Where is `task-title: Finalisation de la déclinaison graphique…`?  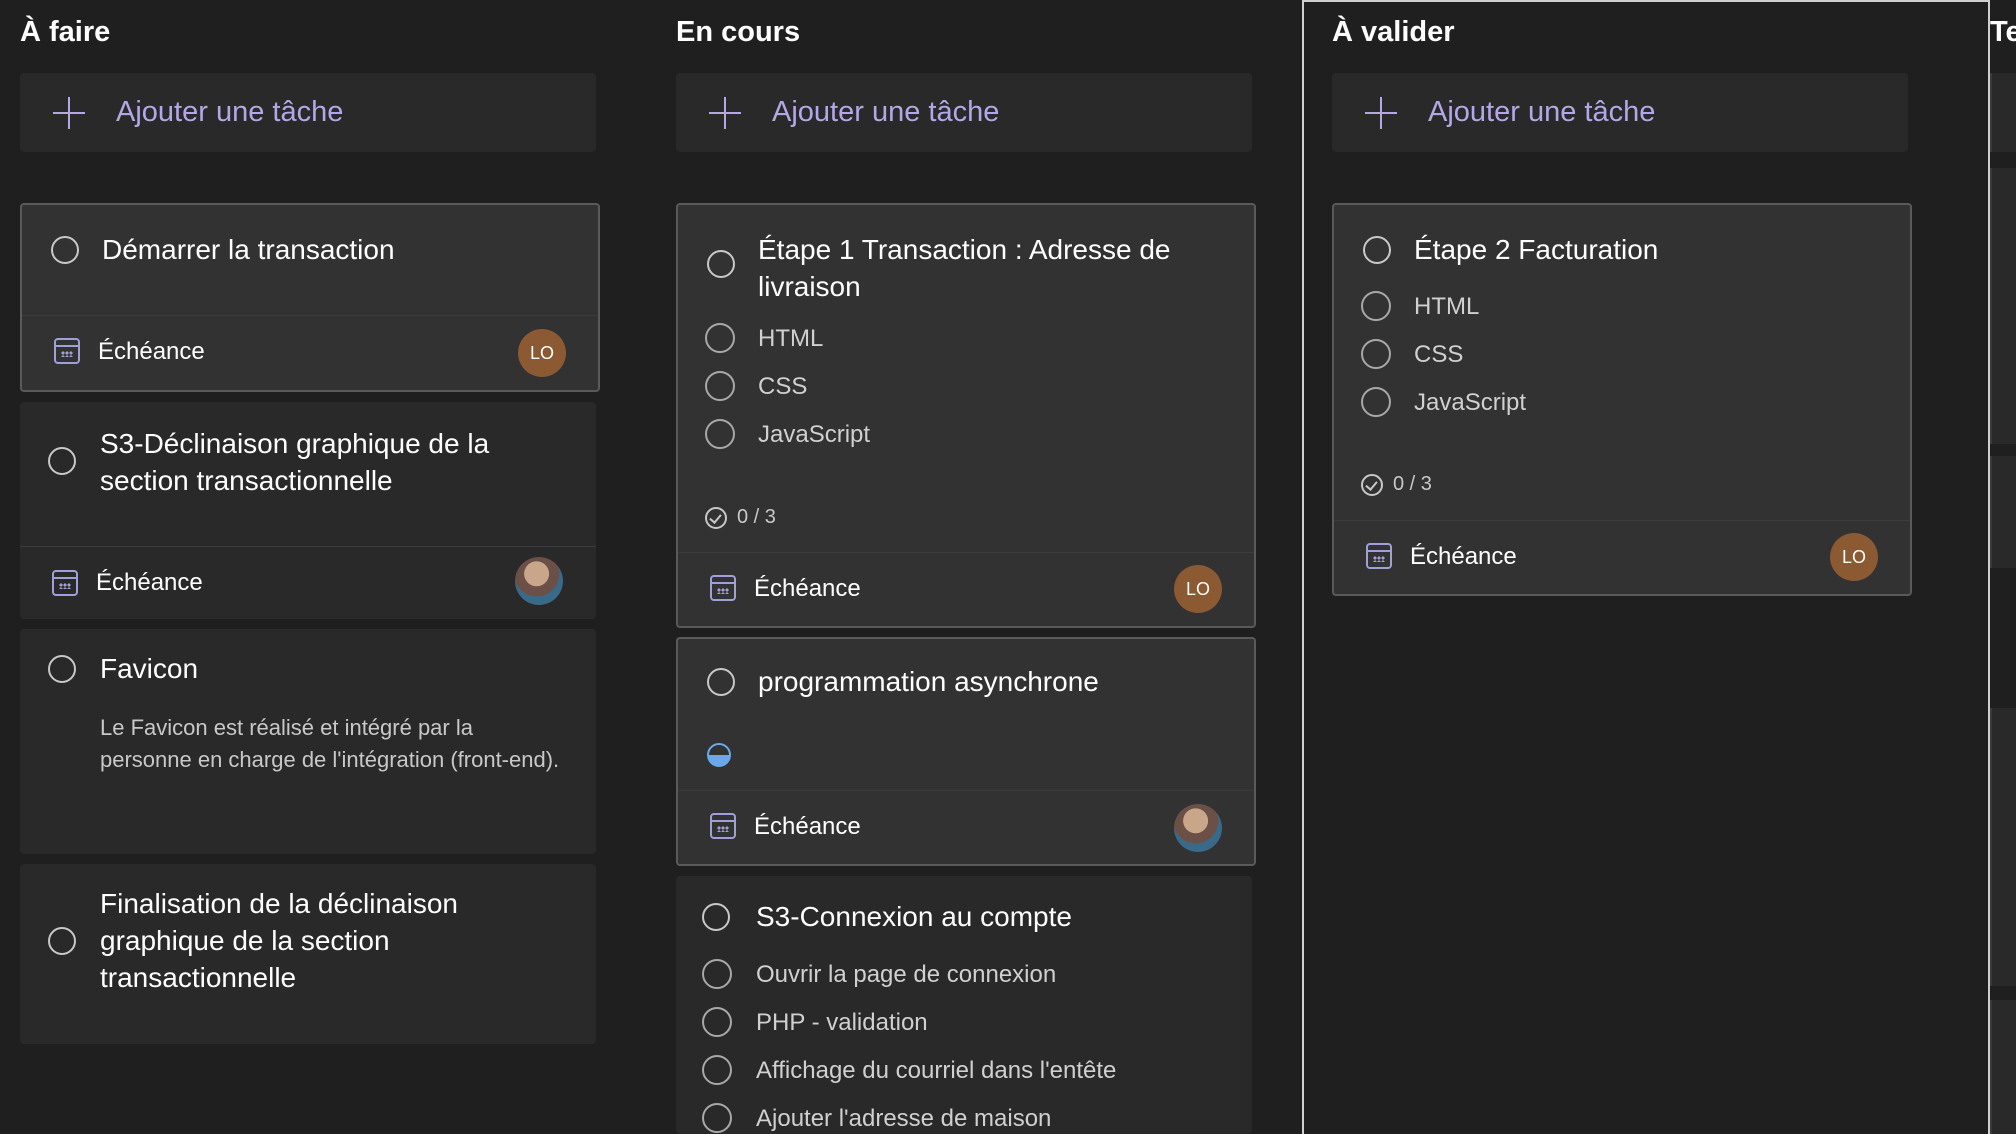
task-title: Finalisation de la déclinaison graphique… is located at coordinates (279, 940).